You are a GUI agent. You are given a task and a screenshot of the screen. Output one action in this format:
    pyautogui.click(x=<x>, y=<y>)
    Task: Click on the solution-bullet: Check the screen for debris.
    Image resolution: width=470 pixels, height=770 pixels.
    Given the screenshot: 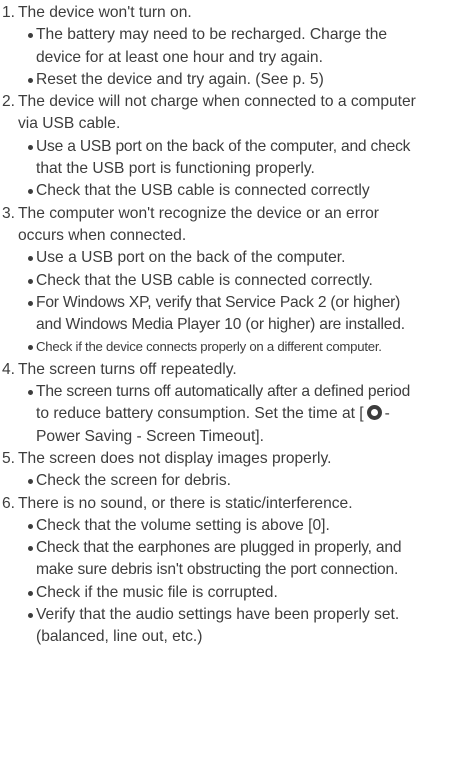 What is the action you would take?
    pyautogui.click(x=236, y=481)
    